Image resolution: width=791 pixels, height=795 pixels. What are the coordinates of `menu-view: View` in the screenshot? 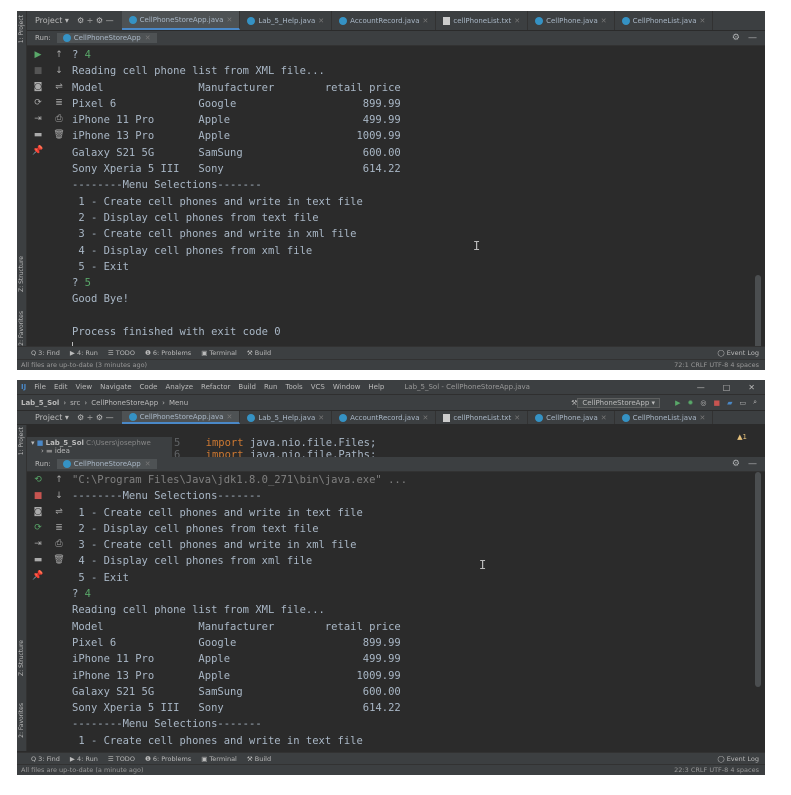 It's located at (84, 387).